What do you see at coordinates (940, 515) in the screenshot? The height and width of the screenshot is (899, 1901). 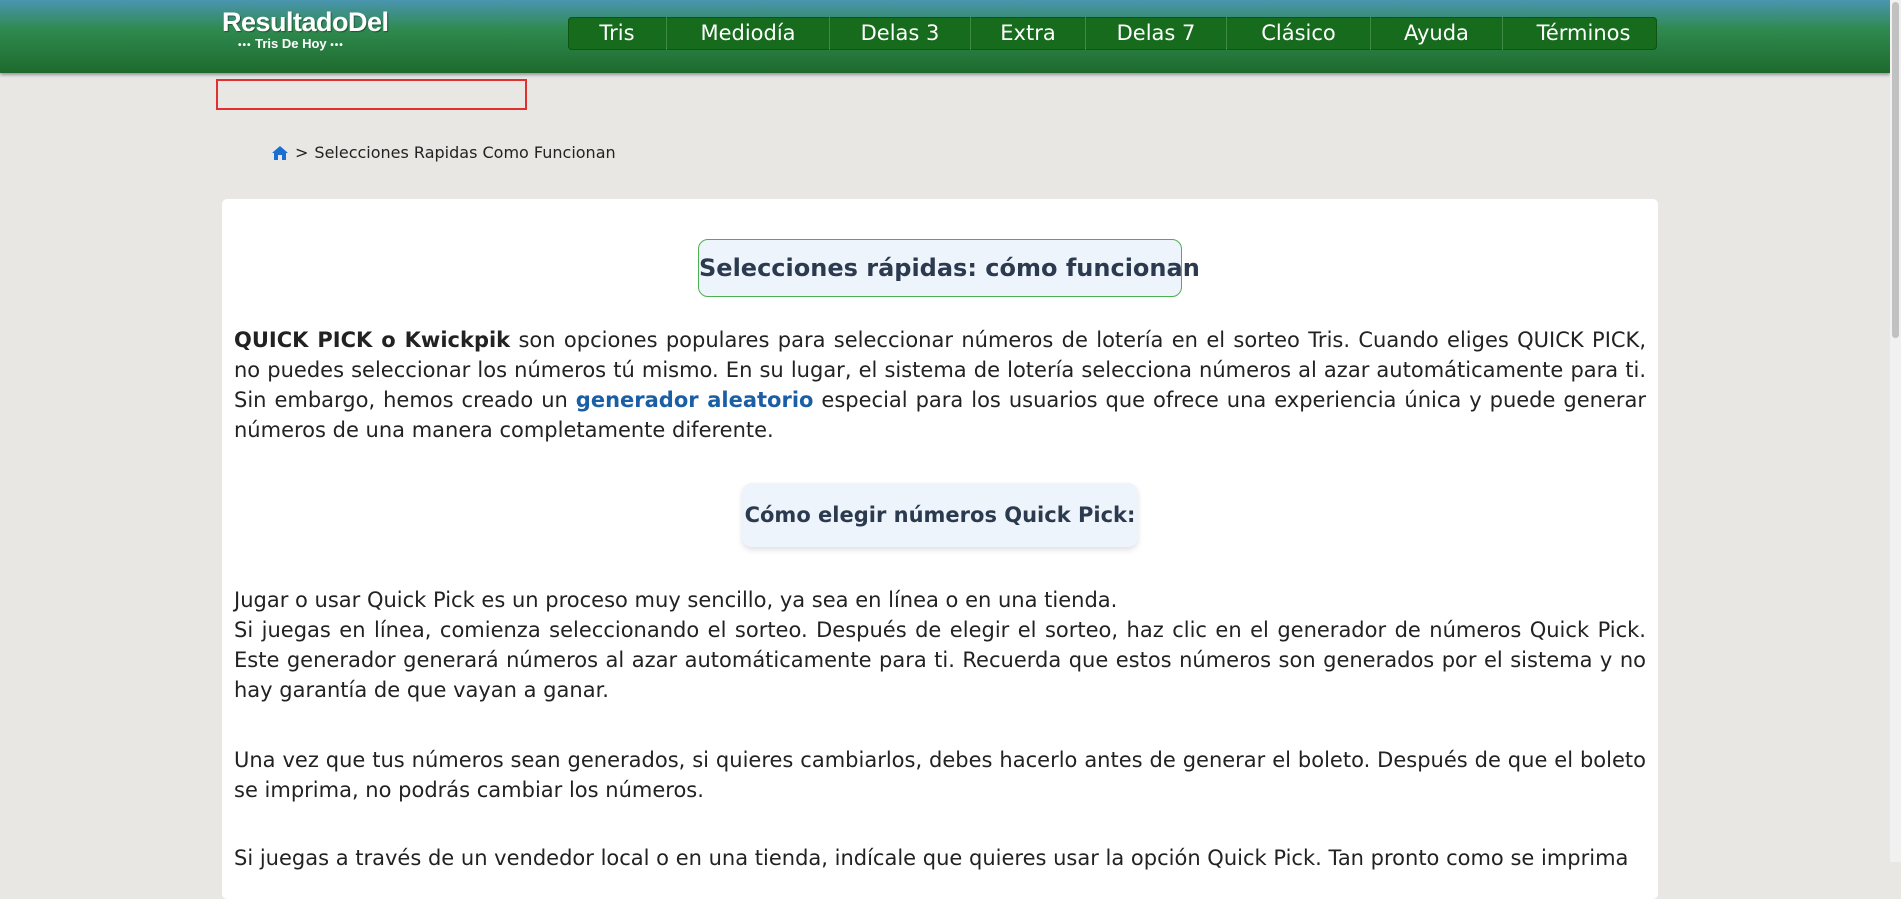 I see `section-subtitle: Cómo elegir números Quick Pick:` at bounding box center [940, 515].